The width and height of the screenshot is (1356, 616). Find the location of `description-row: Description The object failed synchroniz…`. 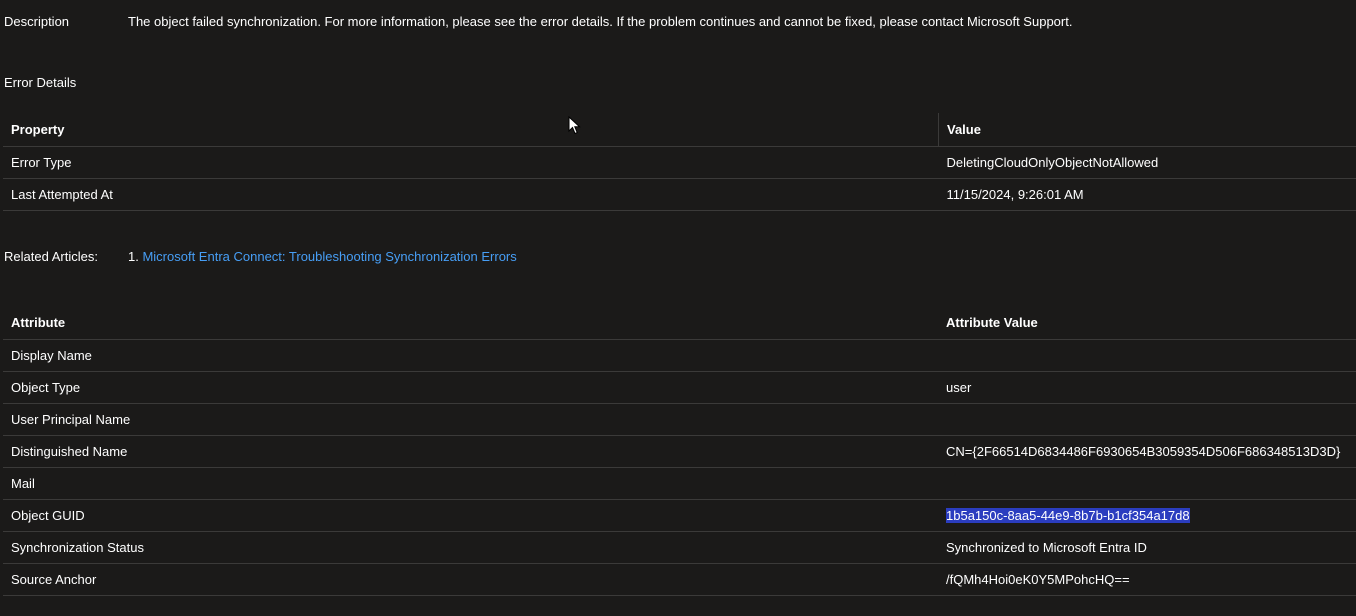

description-row: Description The object failed synchroniz… is located at coordinates (680, 23).